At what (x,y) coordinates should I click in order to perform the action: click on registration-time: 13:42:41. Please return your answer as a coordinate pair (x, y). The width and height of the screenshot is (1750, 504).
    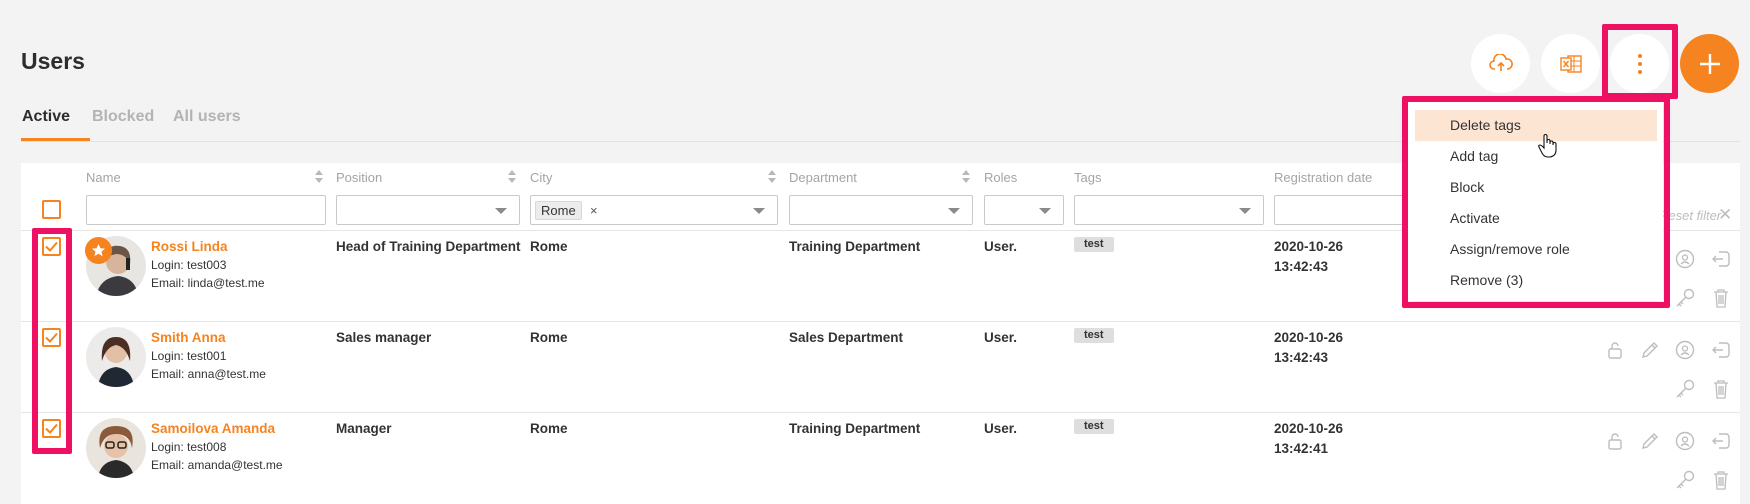
    Looking at the image, I should click on (1301, 448).